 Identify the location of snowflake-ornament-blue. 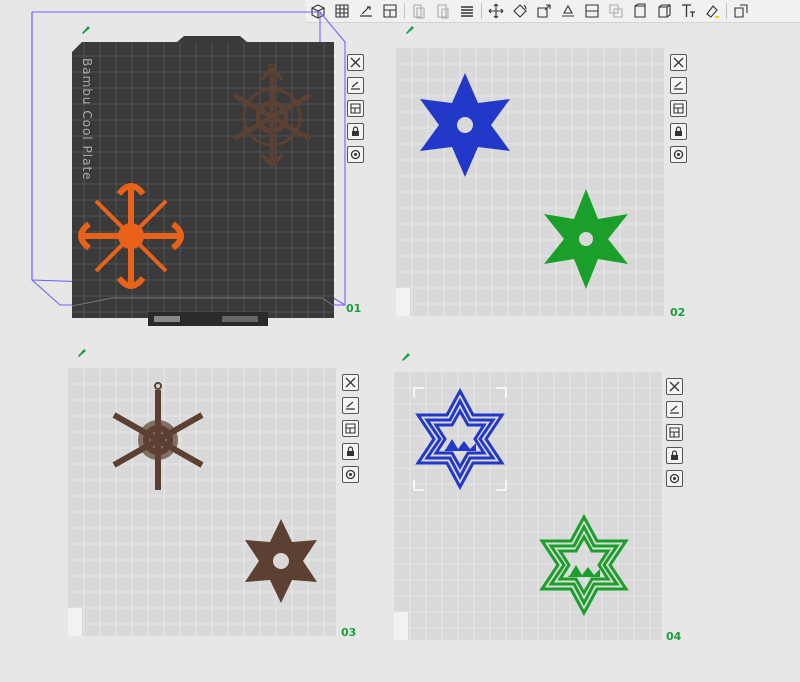
(465, 125).